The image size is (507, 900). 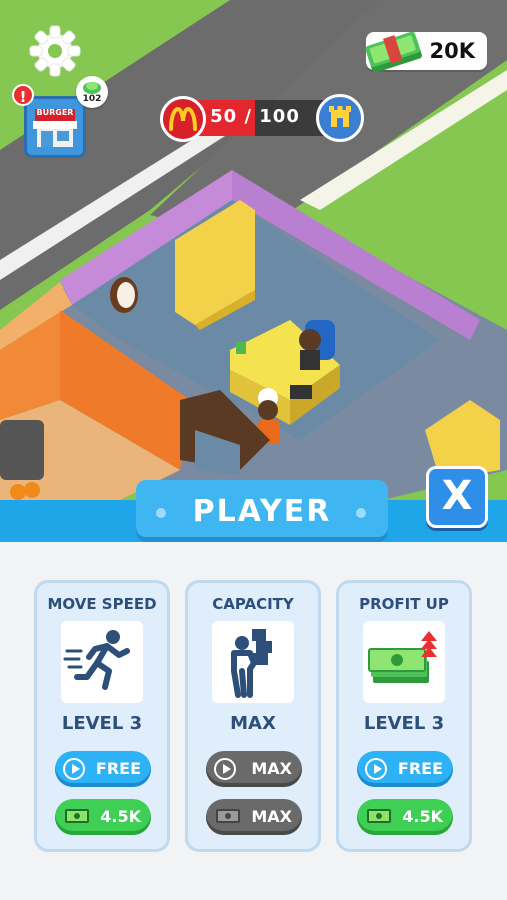 What do you see at coordinates (102, 662) in the screenshot?
I see `running-person-icon` at bounding box center [102, 662].